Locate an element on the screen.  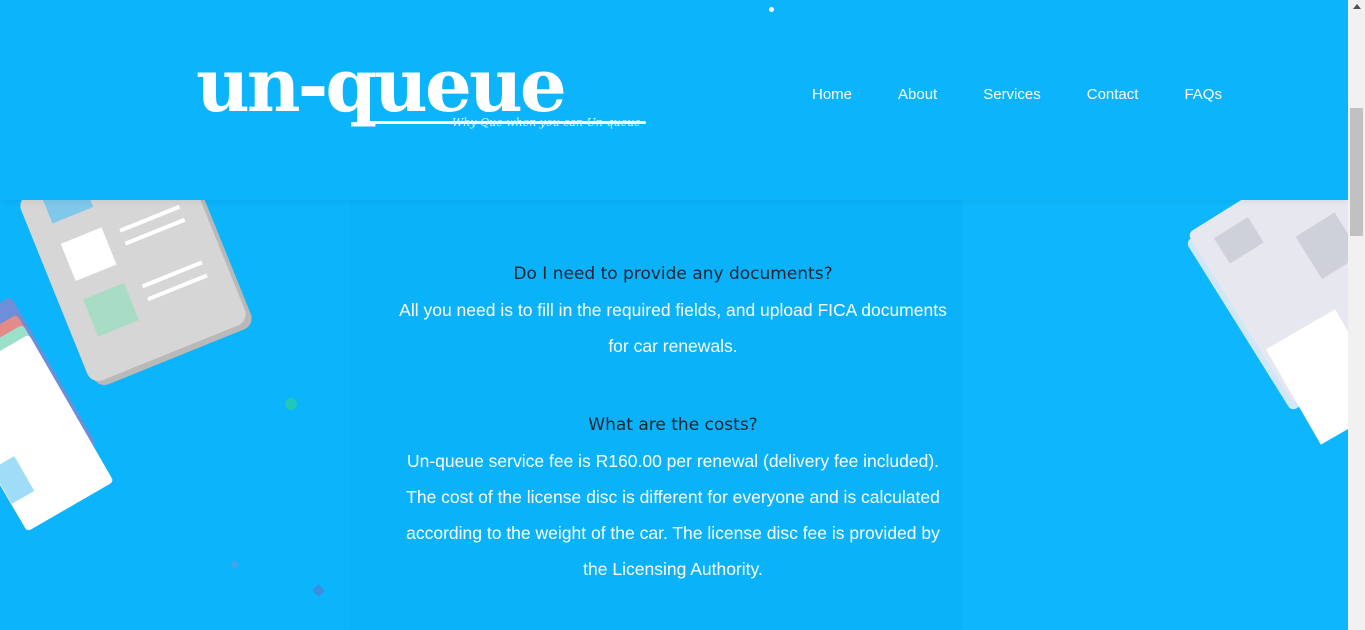
main-nav: Home About Services Contact FAQs is located at coordinates (1017, 94).